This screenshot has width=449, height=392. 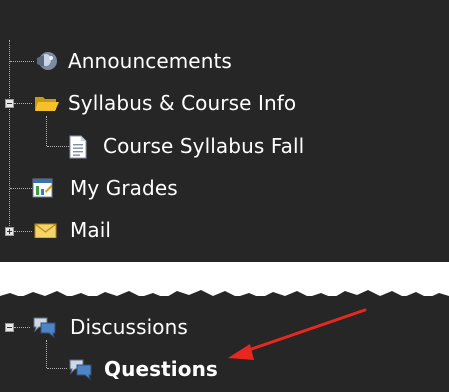 I want to click on megaphone-icon, so click(x=47, y=61).